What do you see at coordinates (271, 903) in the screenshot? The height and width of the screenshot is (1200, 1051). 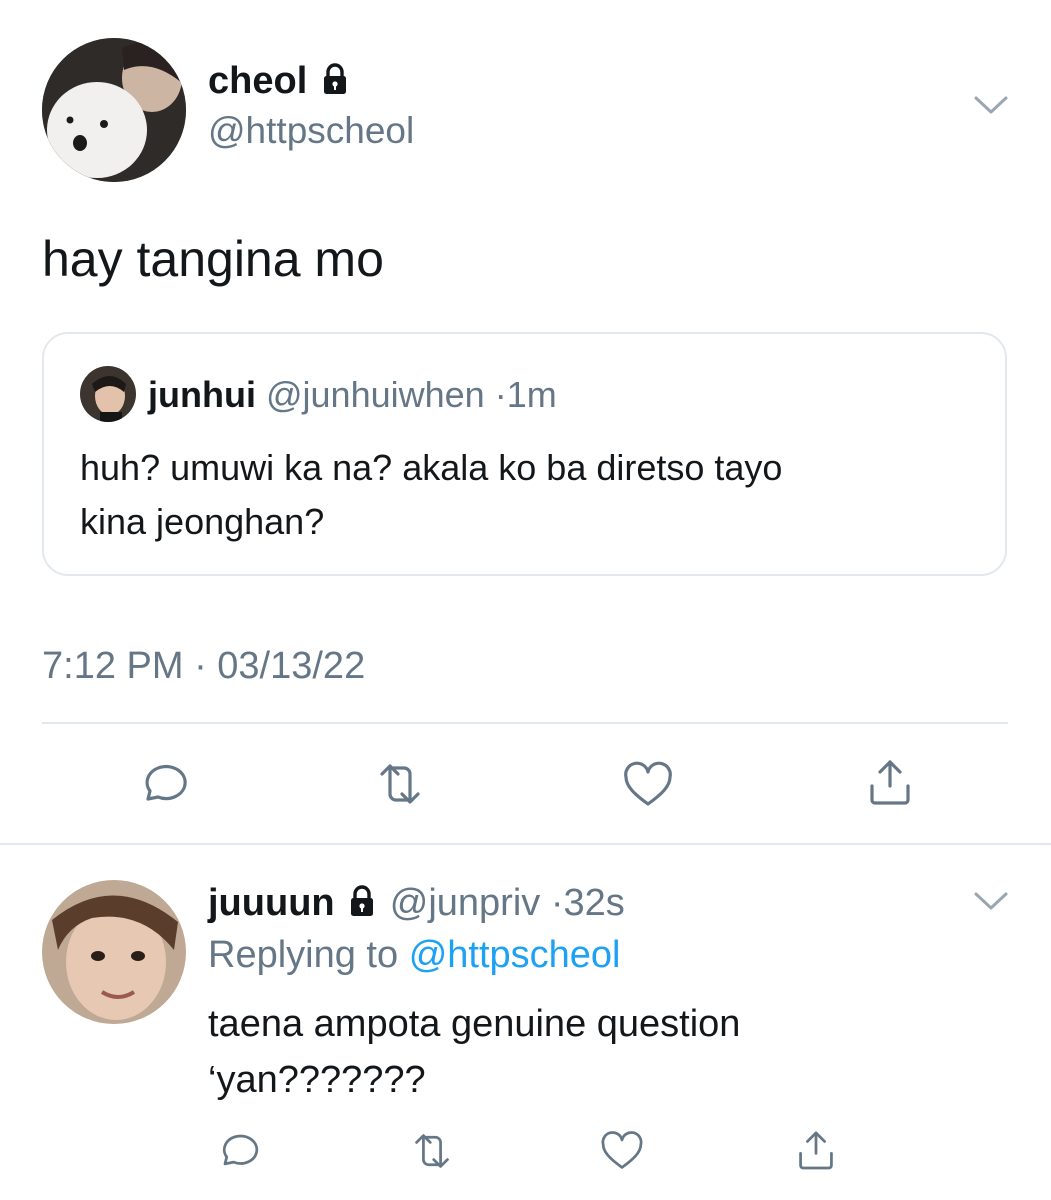 I see `reply-author-name: juuuun` at bounding box center [271, 903].